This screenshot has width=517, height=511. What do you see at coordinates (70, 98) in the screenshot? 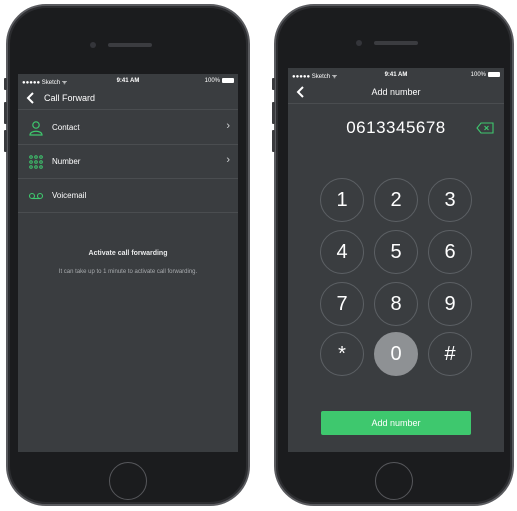
I see `page-title: Call Forward` at bounding box center [70, 98].